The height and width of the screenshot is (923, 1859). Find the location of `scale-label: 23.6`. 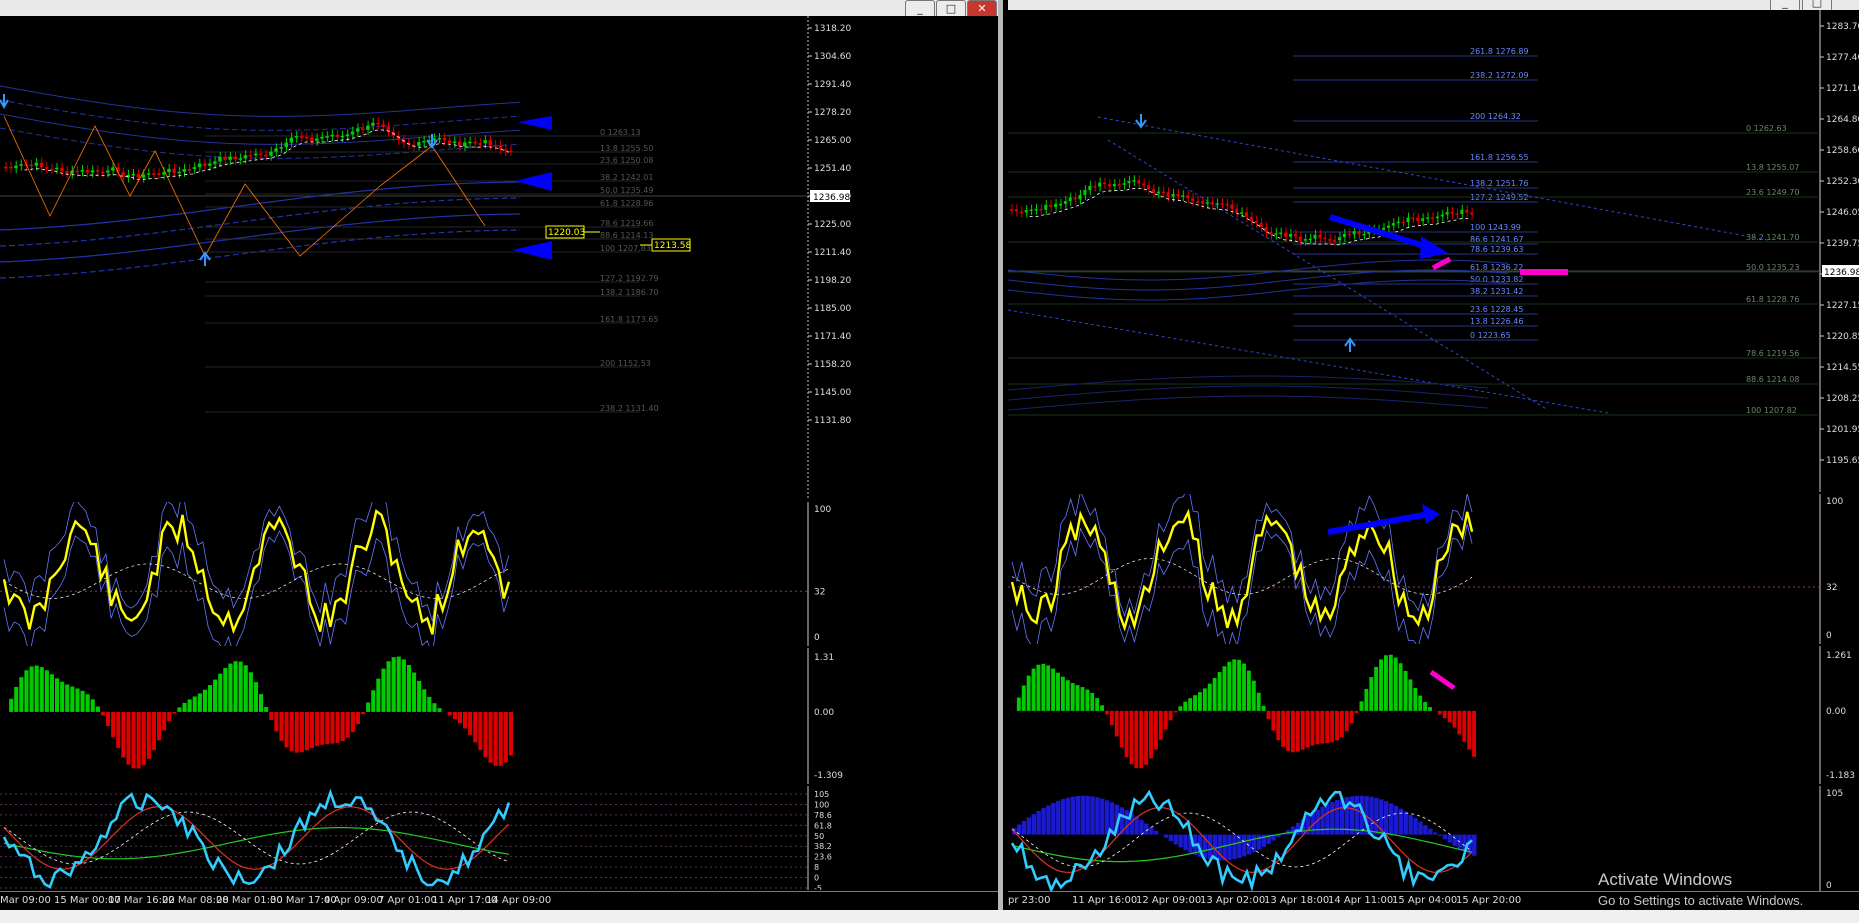

scale-label: 23.6 is located at coordinates (823, 857).